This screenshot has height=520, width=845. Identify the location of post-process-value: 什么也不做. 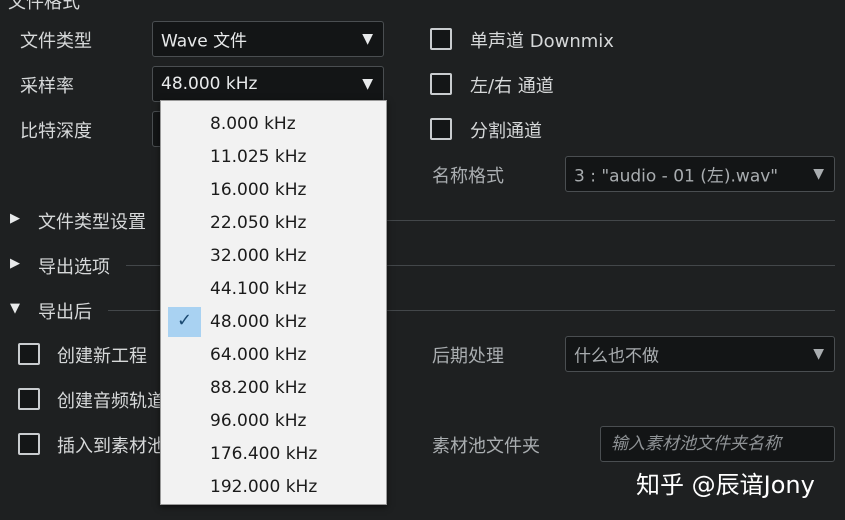
(616, 356).